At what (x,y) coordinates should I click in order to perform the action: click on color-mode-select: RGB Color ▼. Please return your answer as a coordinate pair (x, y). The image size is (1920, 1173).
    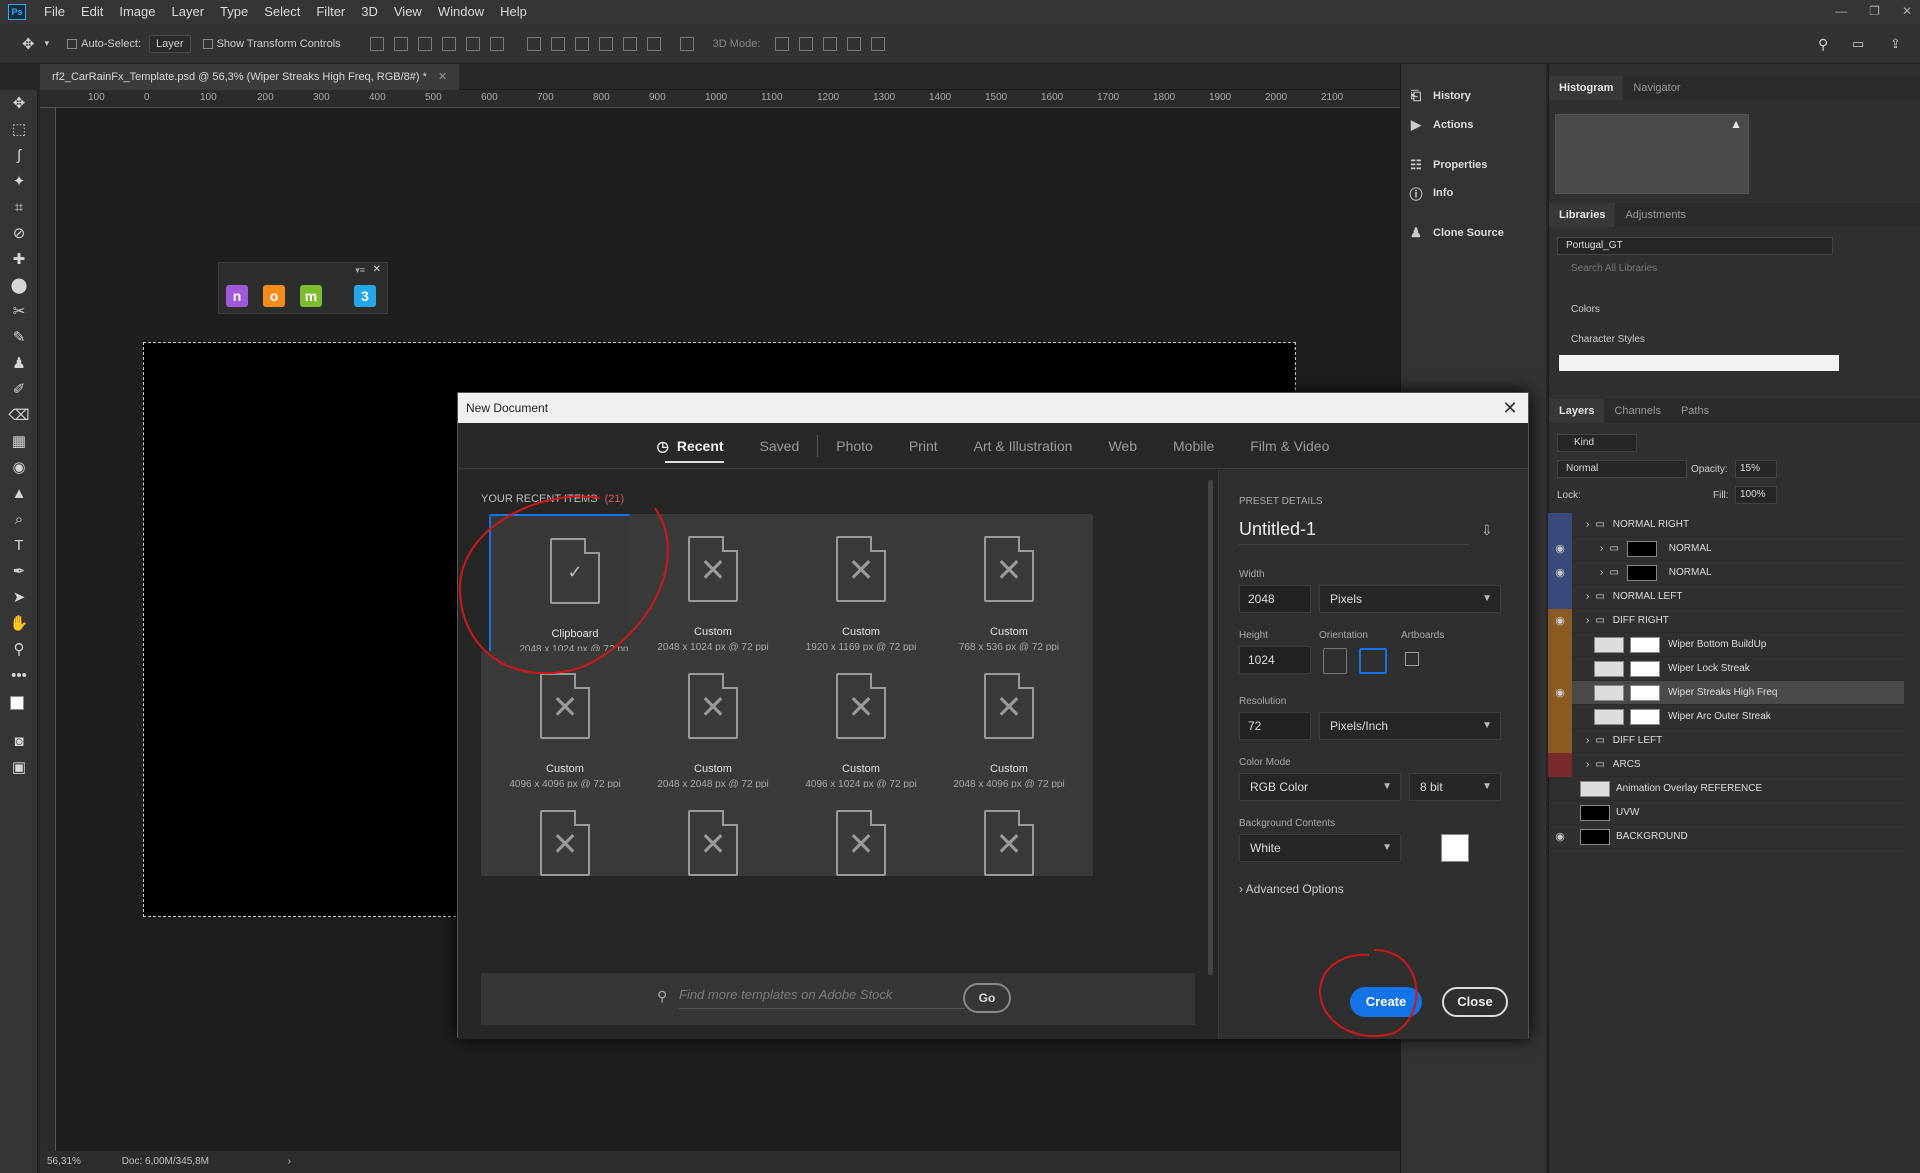
    Looking at the image, I should click on (1320, 787).